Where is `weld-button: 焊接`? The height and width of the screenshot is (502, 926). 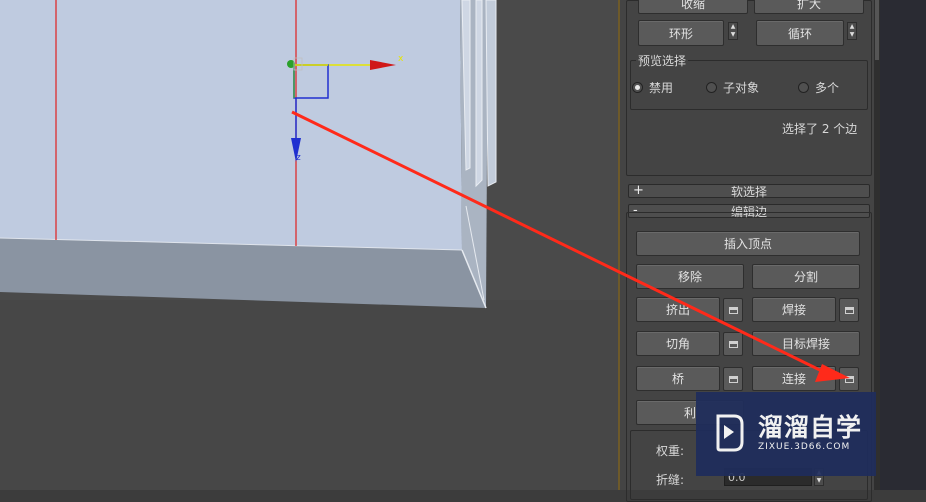 weld-button: 焊接 is located at coordinates (794, 309).